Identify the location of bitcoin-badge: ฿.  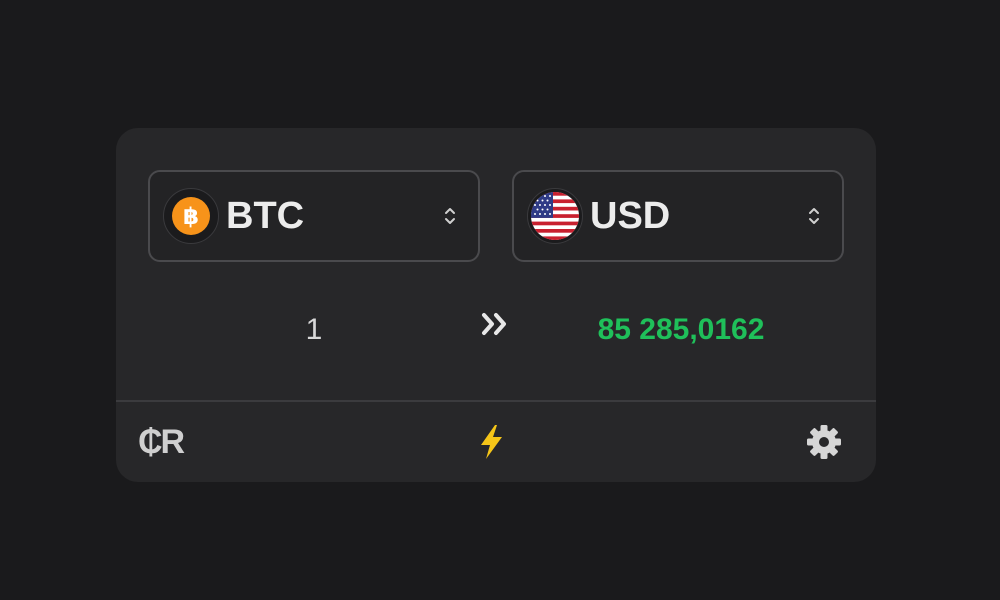
(191, 216).